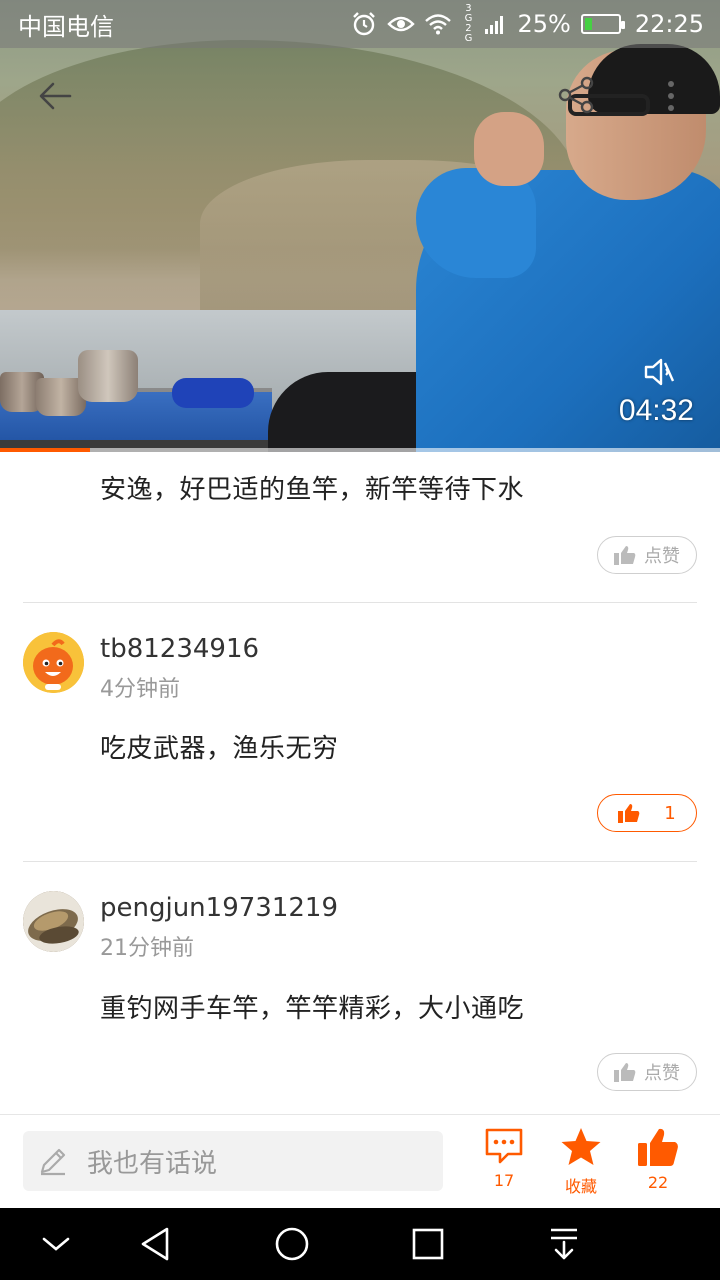 This screenshot has width=720, height=1280. What do you see at coordinates (45, 450) in the screenshot?
I see `video-progress-fill` at bounding box center [45, 450].